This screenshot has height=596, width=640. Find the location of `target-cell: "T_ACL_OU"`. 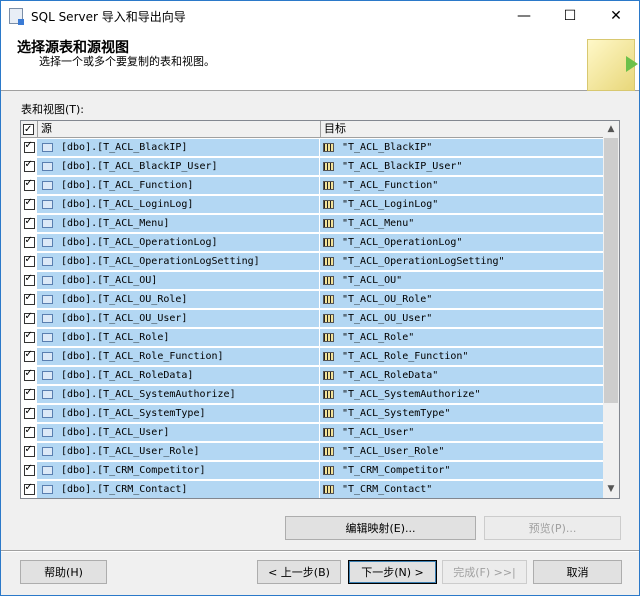

target-cell: "T_ACL_OU" is located at coordinates (462, 280).